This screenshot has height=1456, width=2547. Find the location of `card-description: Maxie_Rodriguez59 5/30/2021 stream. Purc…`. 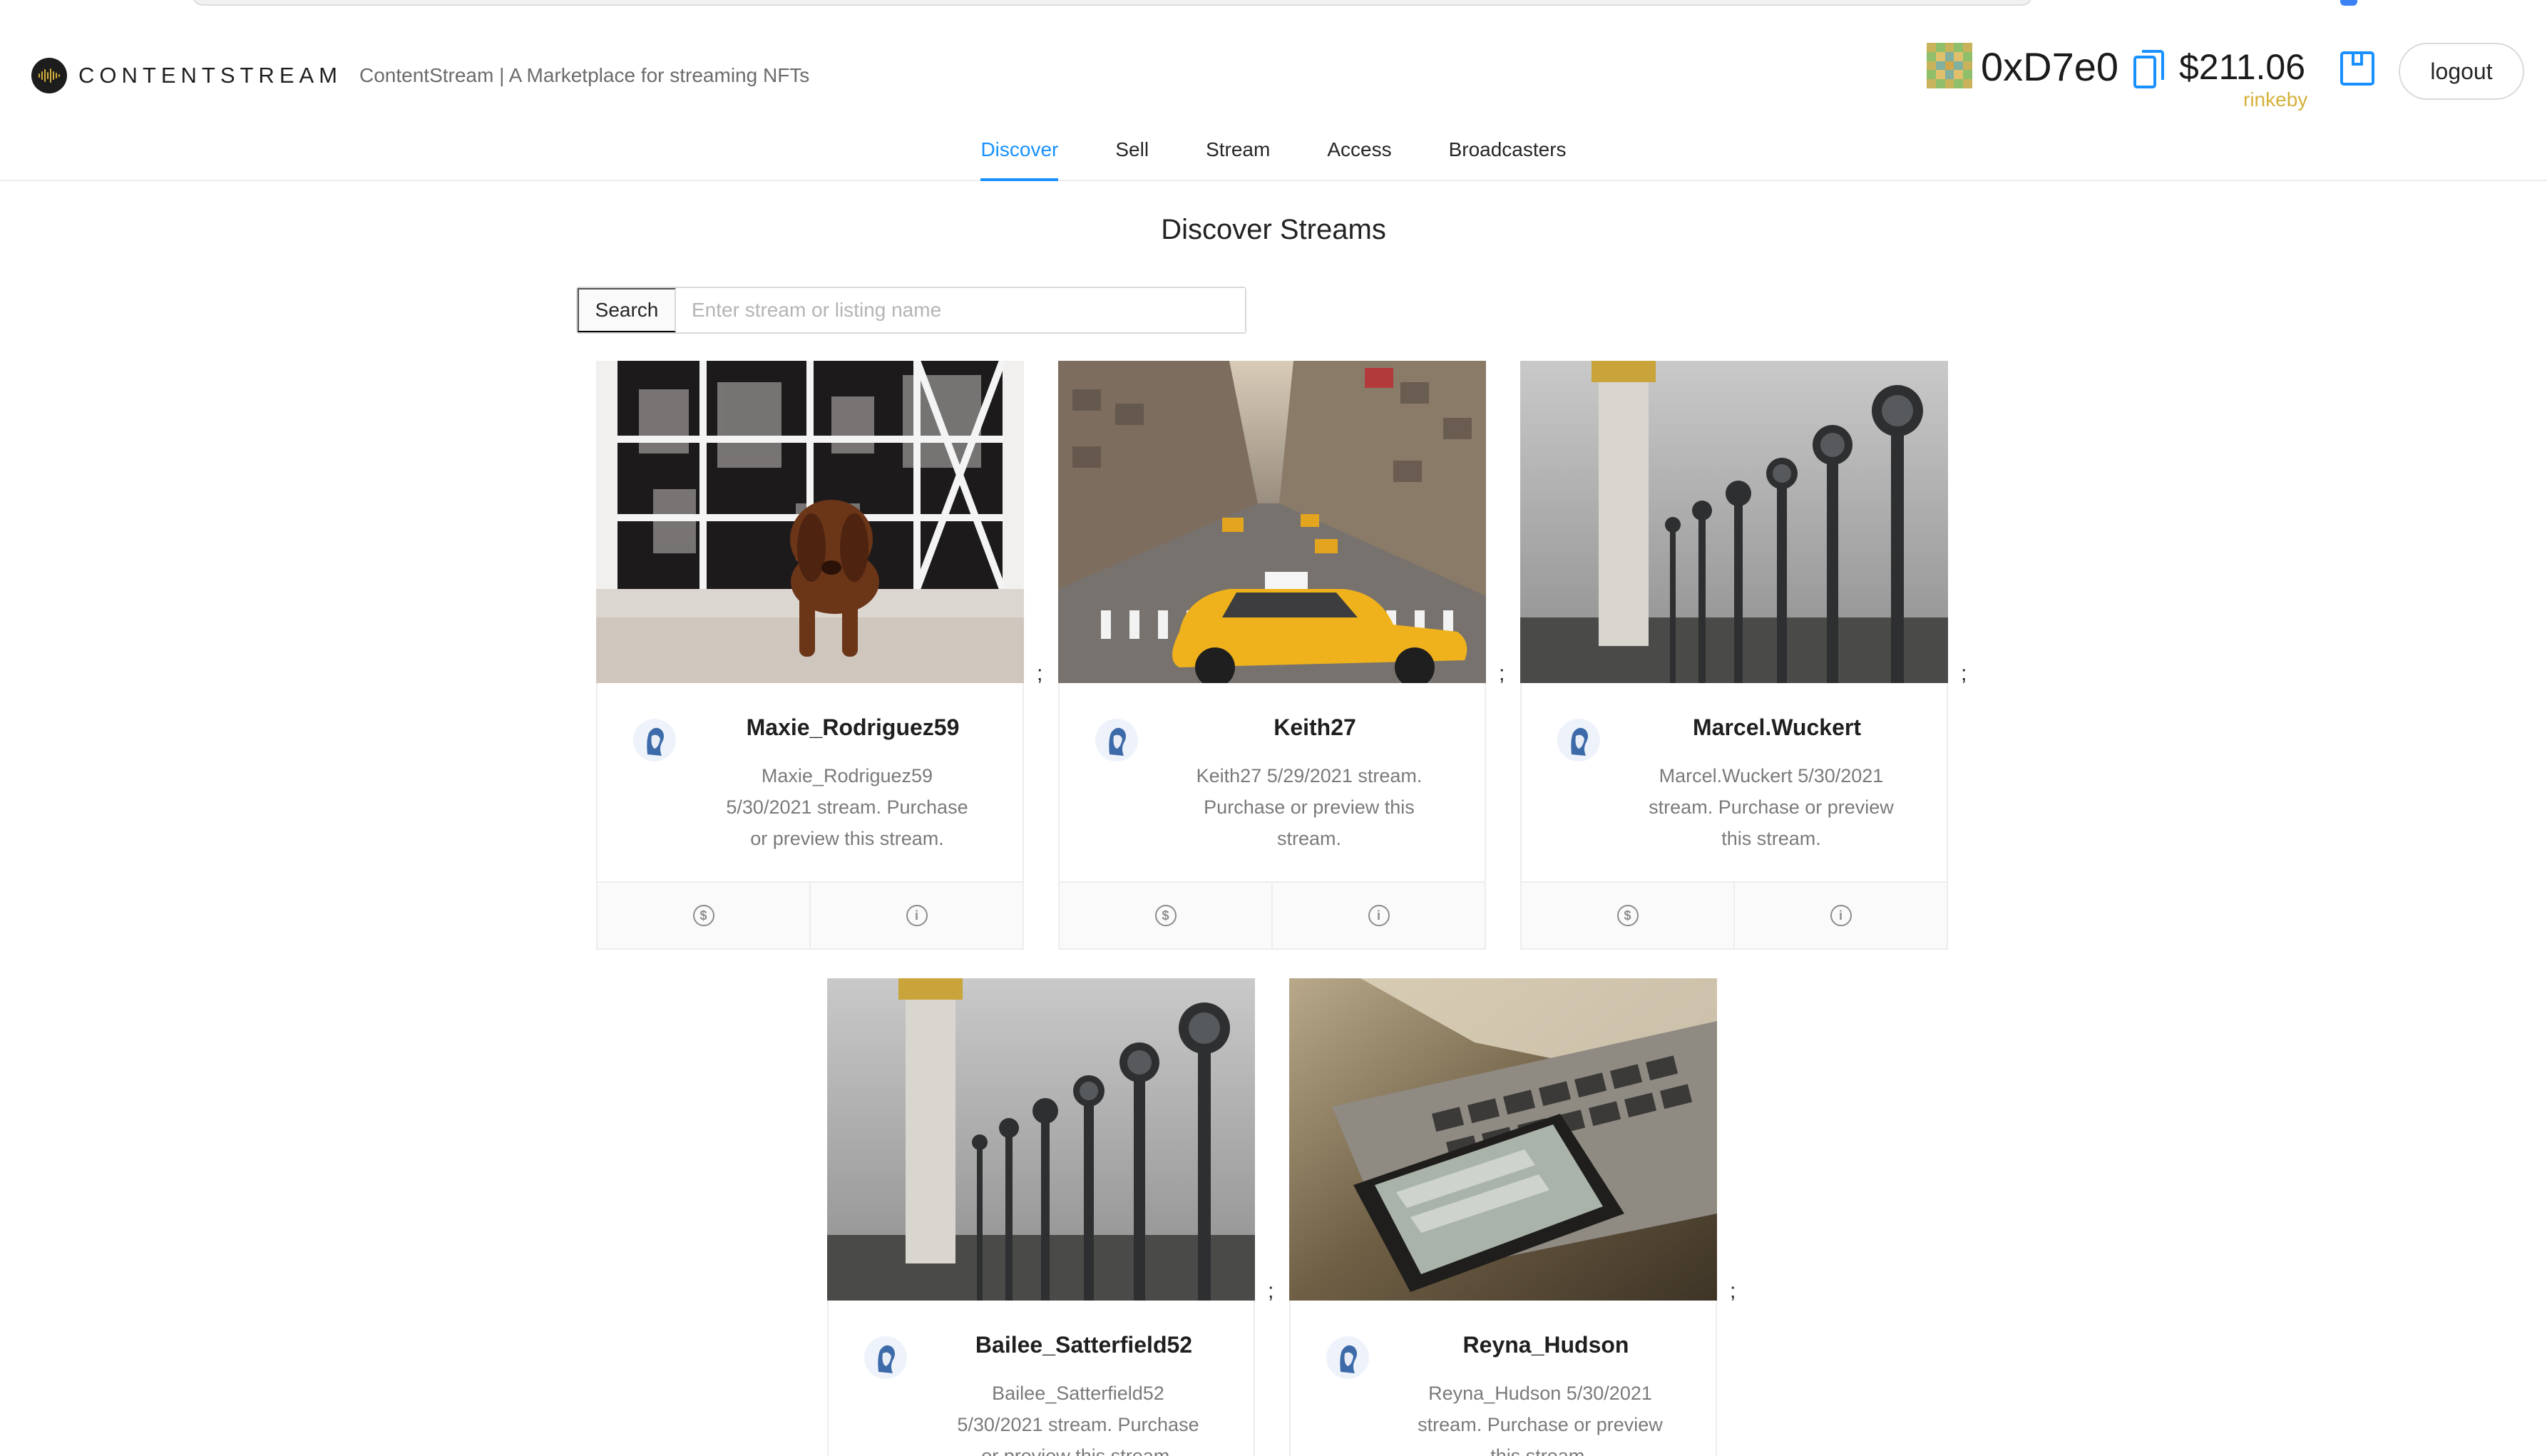

card-description: Maxie_Rodriguez59 5/30/2021 stream. Purc… is located at coordinates (847, 807).